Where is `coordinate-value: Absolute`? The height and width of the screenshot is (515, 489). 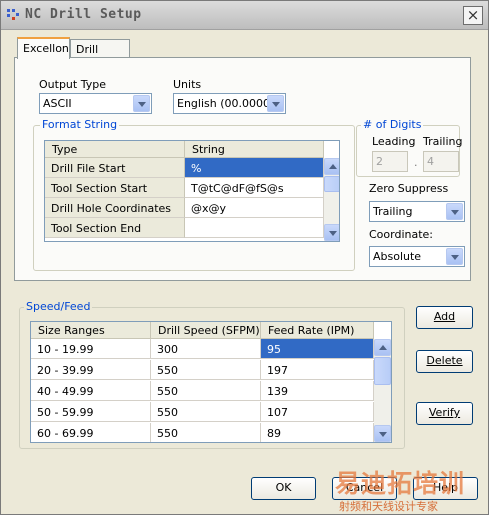
coordinate-value: Absolute is located at coordinates (397, 256).